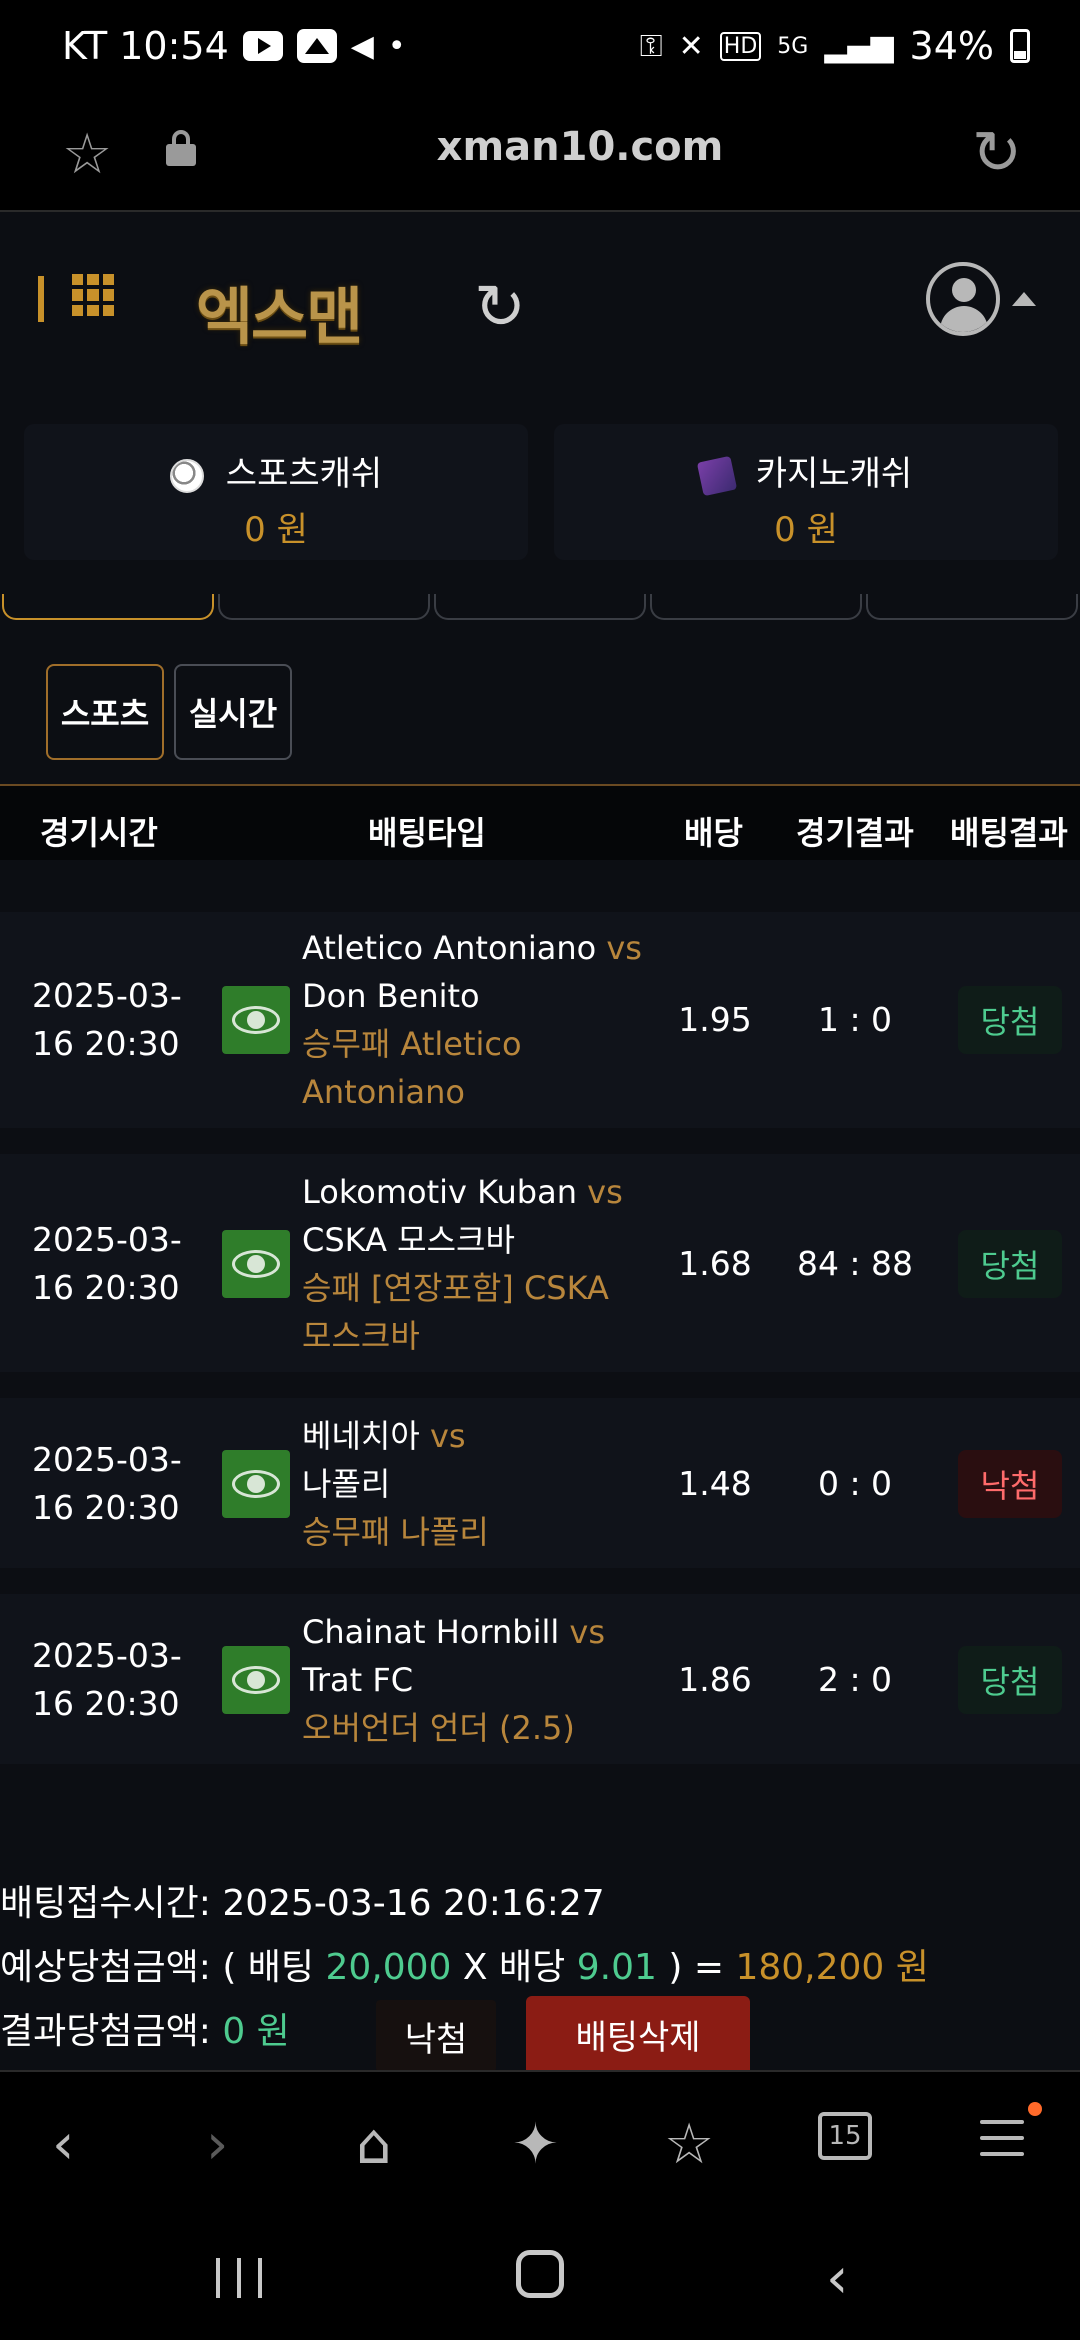 The height and width of the screenshot is (2340, 1080). What do you see at coordinates (362, 46) in the screenshot?
I see `megaphone-icon: ◀` at bounding box center [362, 46].